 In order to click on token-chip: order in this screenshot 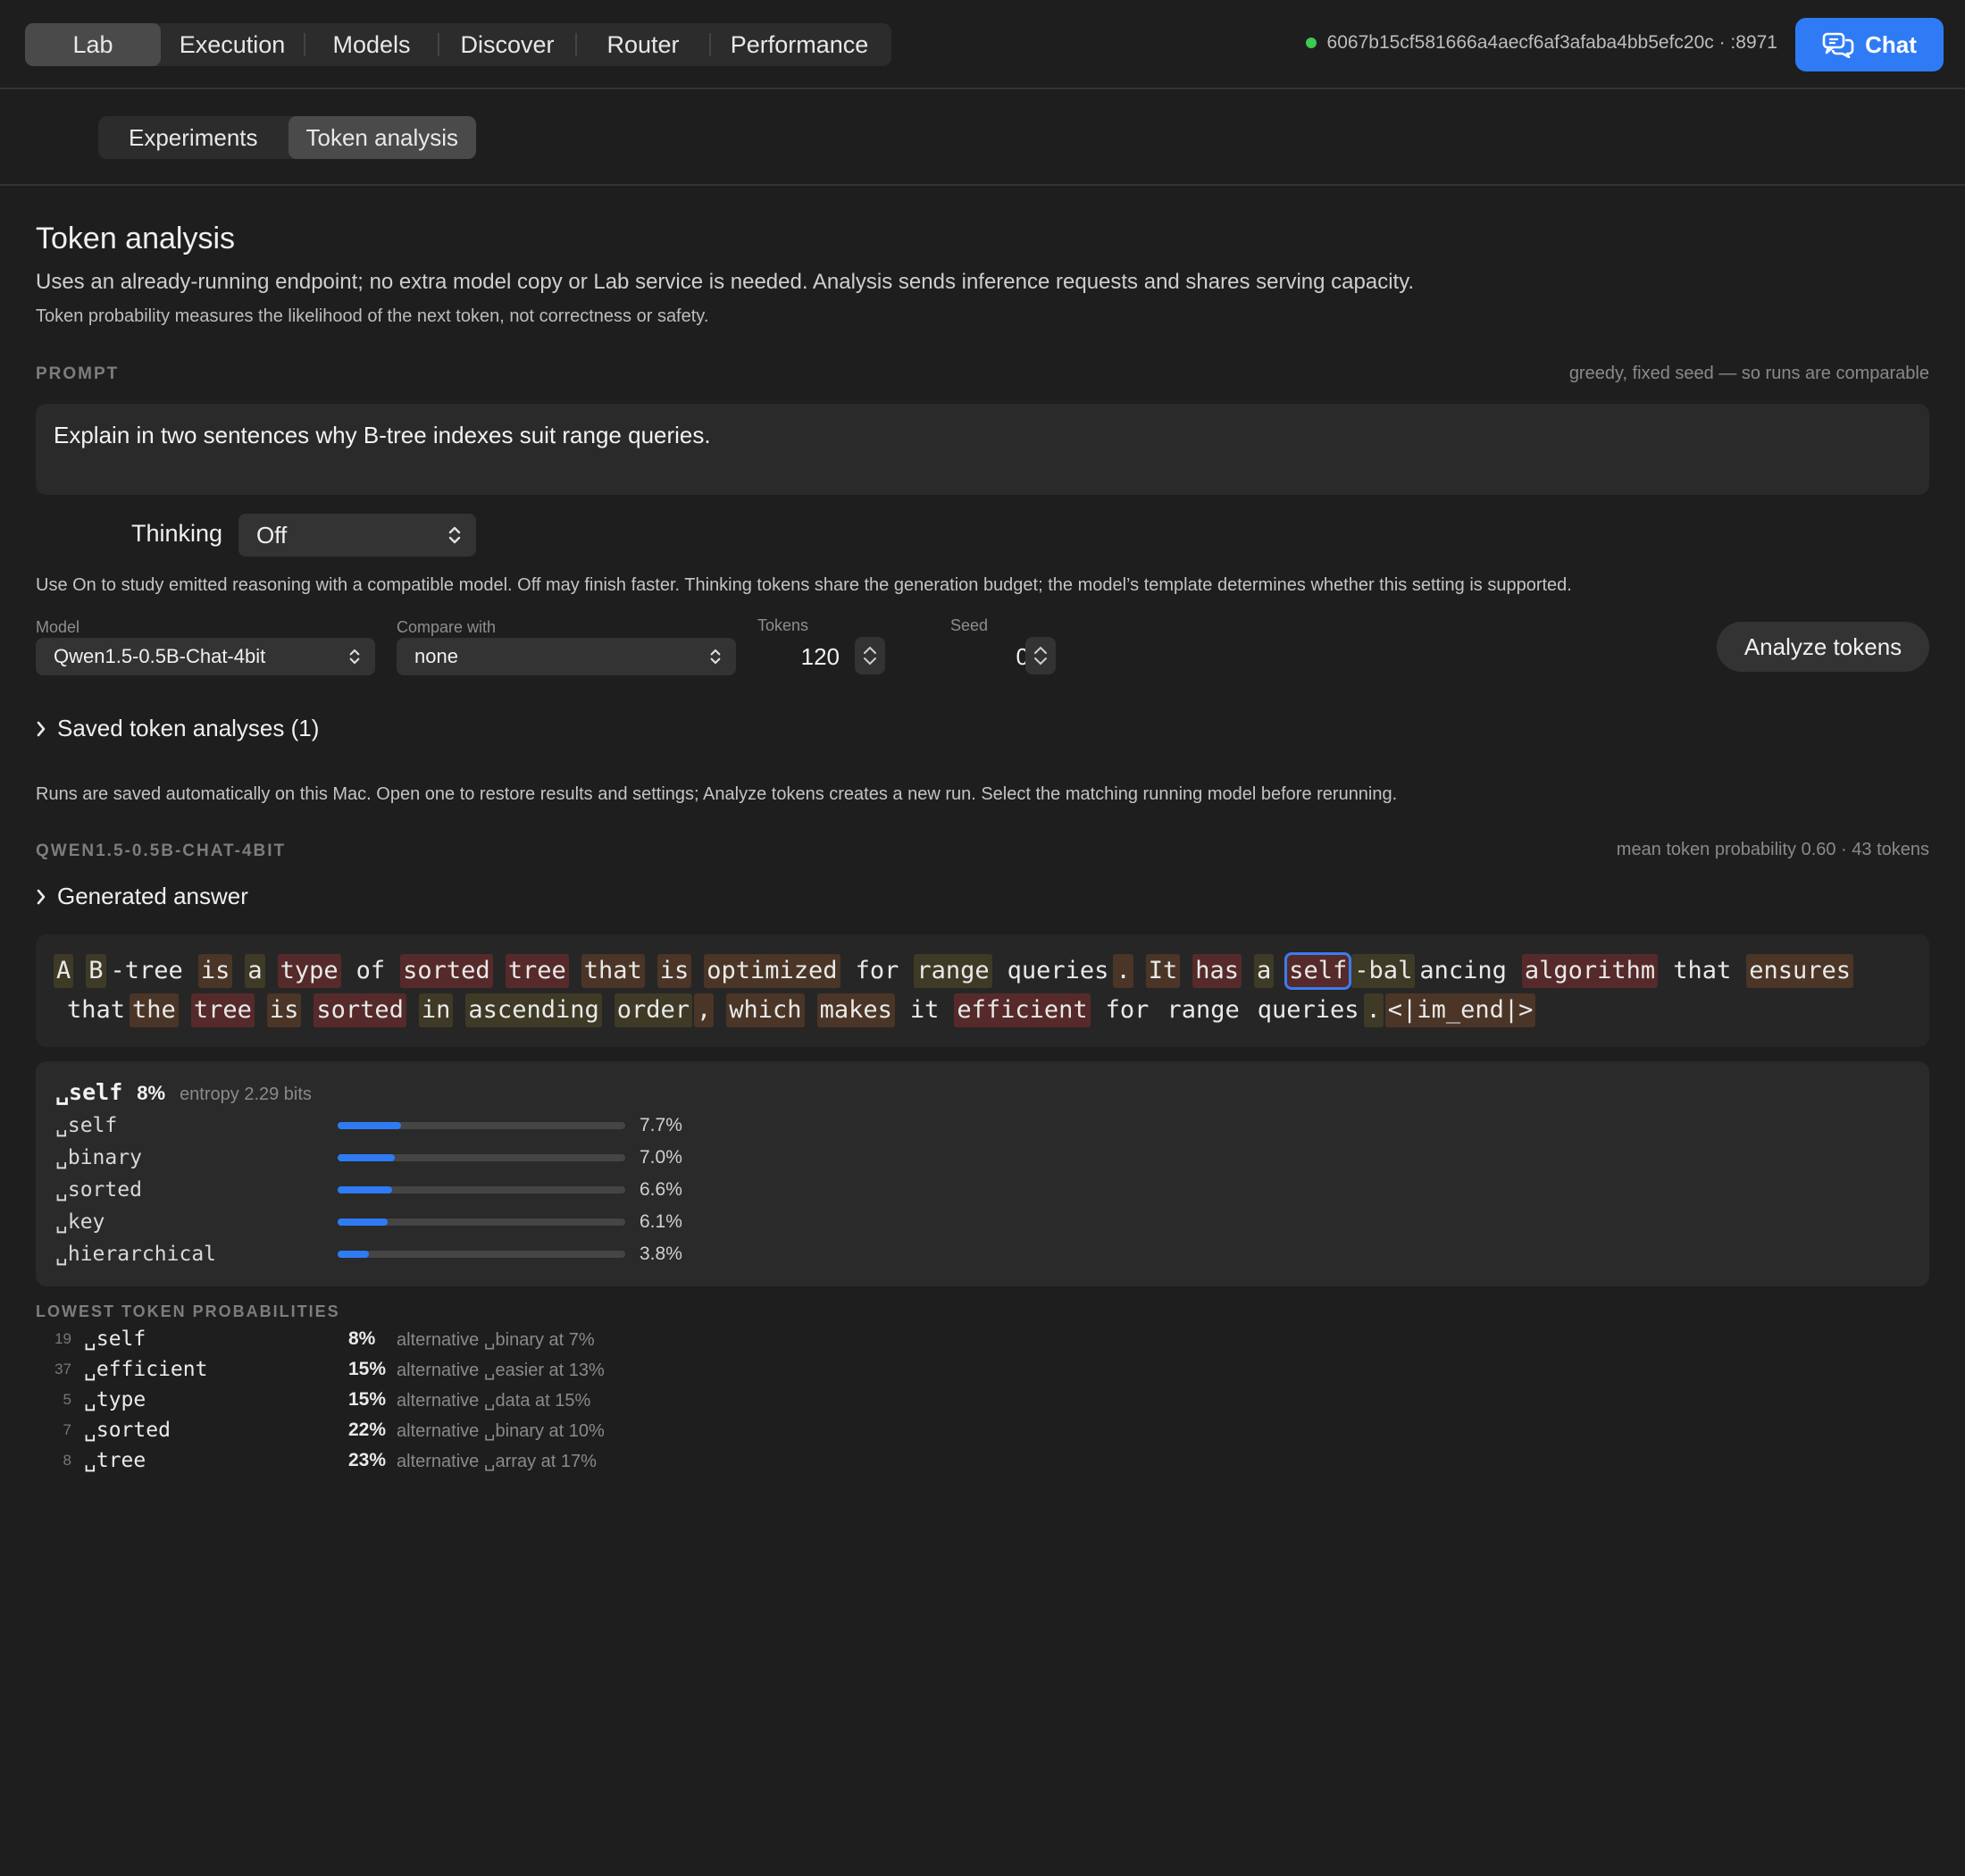, I will do `click(653, 1010)`.